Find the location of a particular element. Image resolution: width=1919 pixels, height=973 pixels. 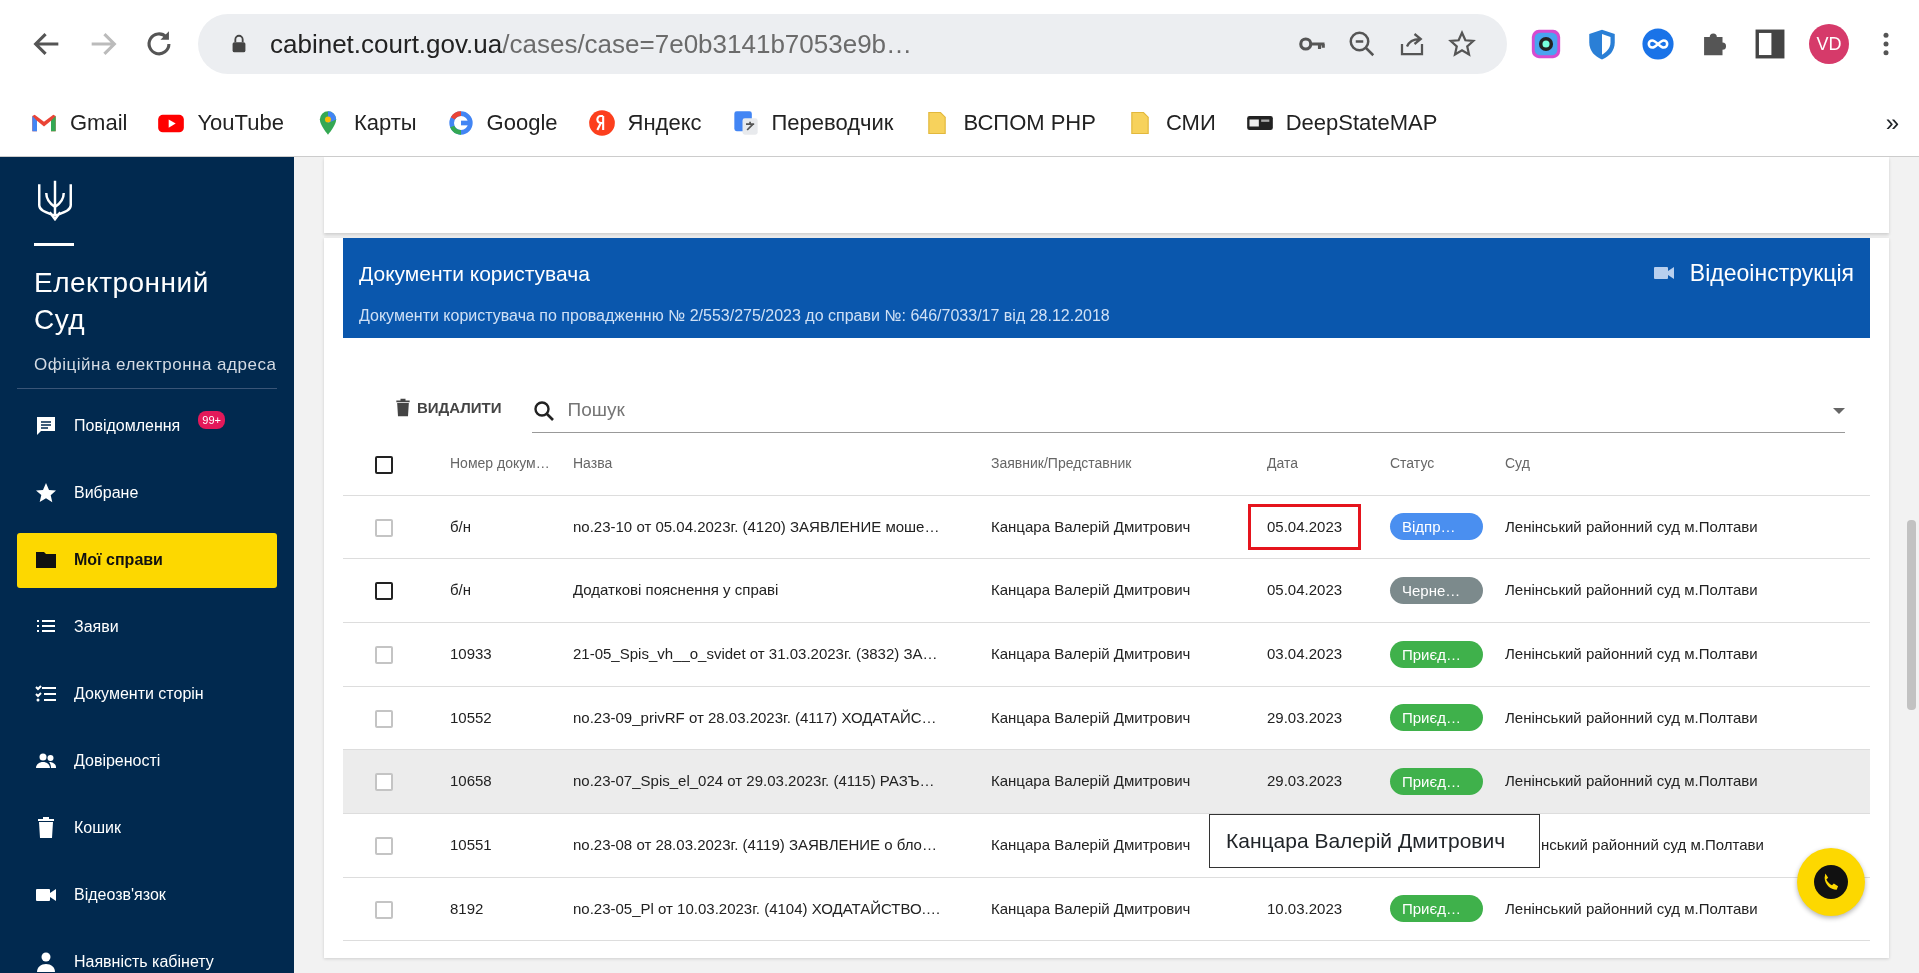

trash-icon is located at coordinates (403, 407).